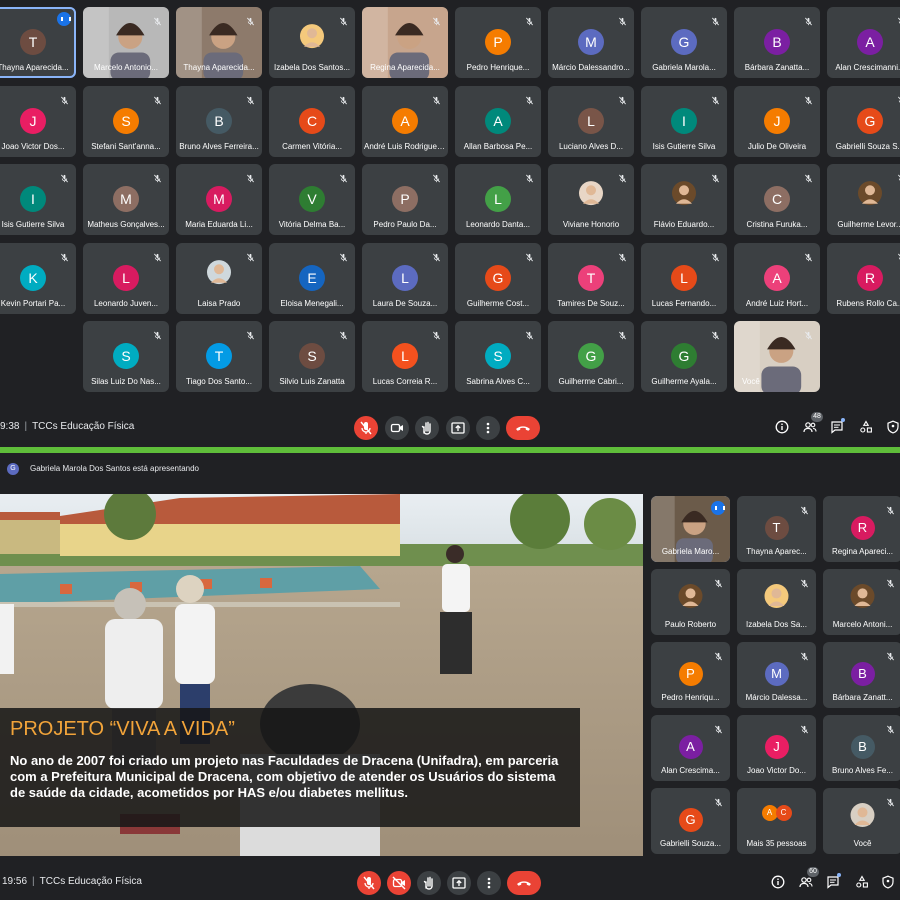 The image size is (900, 900). What do you see at coordinates (312, 356) in the screenshot?
I see `participant-tile: S Silvio Luis Zanatta` at bounding box center [312, 356].